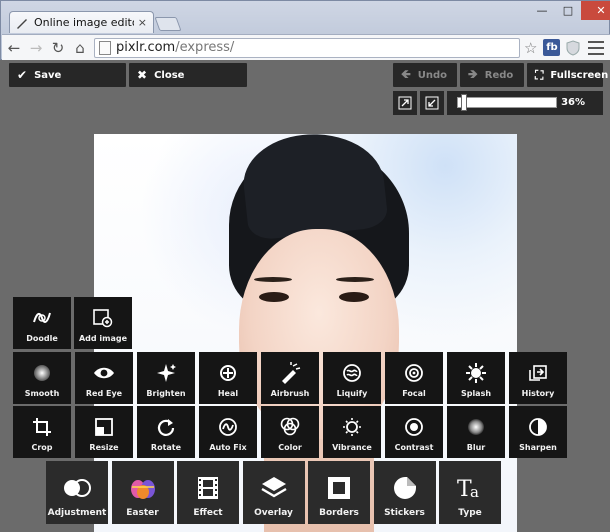 The width and height of the screenshot is (610, 532). I want to click on fullscreen-label: Fullscreen, so click(579, 75).